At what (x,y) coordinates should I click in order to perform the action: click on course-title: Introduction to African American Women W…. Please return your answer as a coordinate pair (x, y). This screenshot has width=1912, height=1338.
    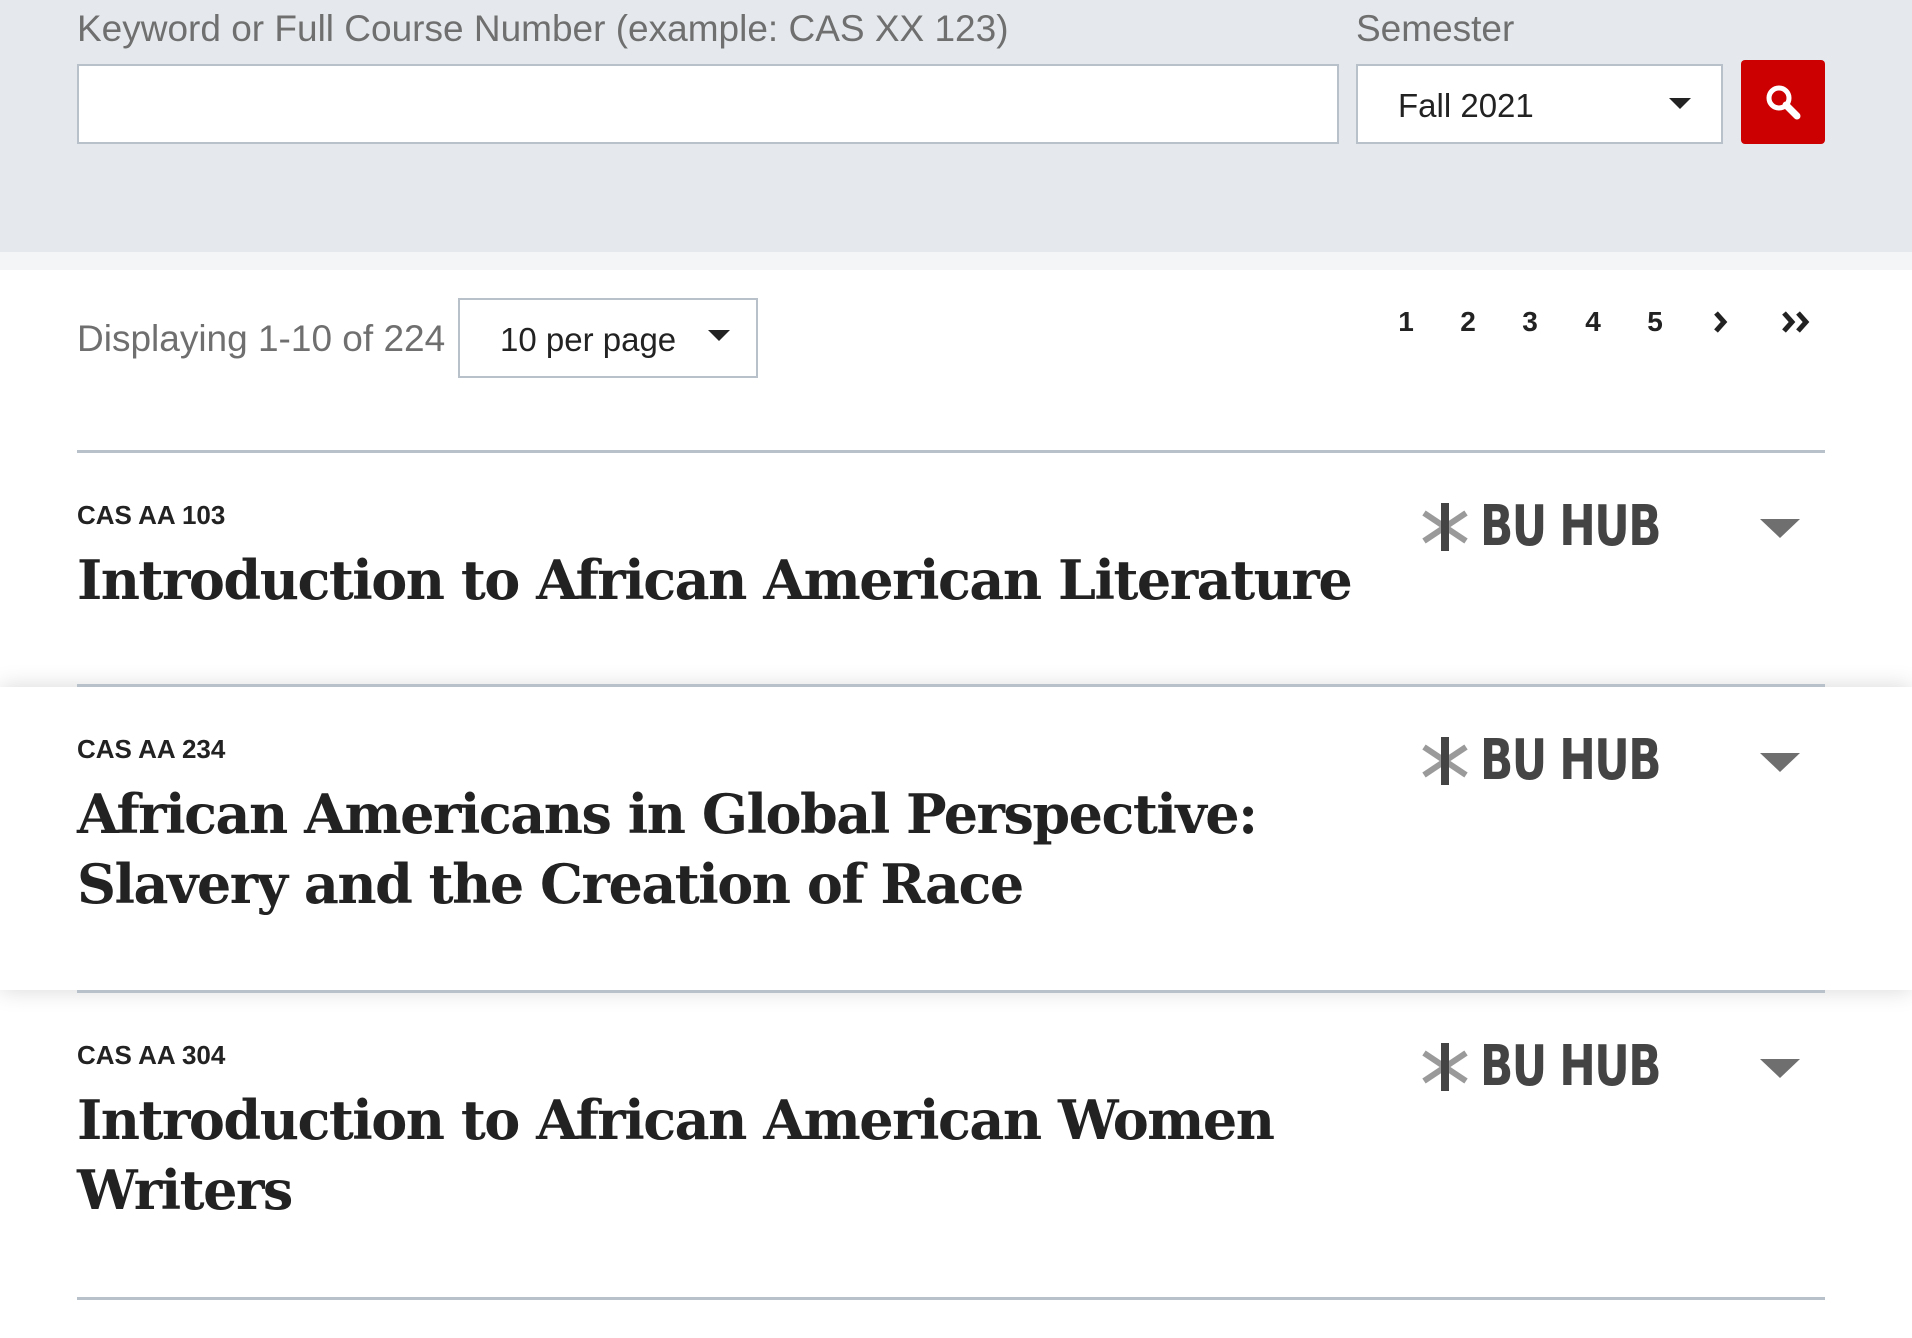
    Looking at the image, I should click on (677, 1155).